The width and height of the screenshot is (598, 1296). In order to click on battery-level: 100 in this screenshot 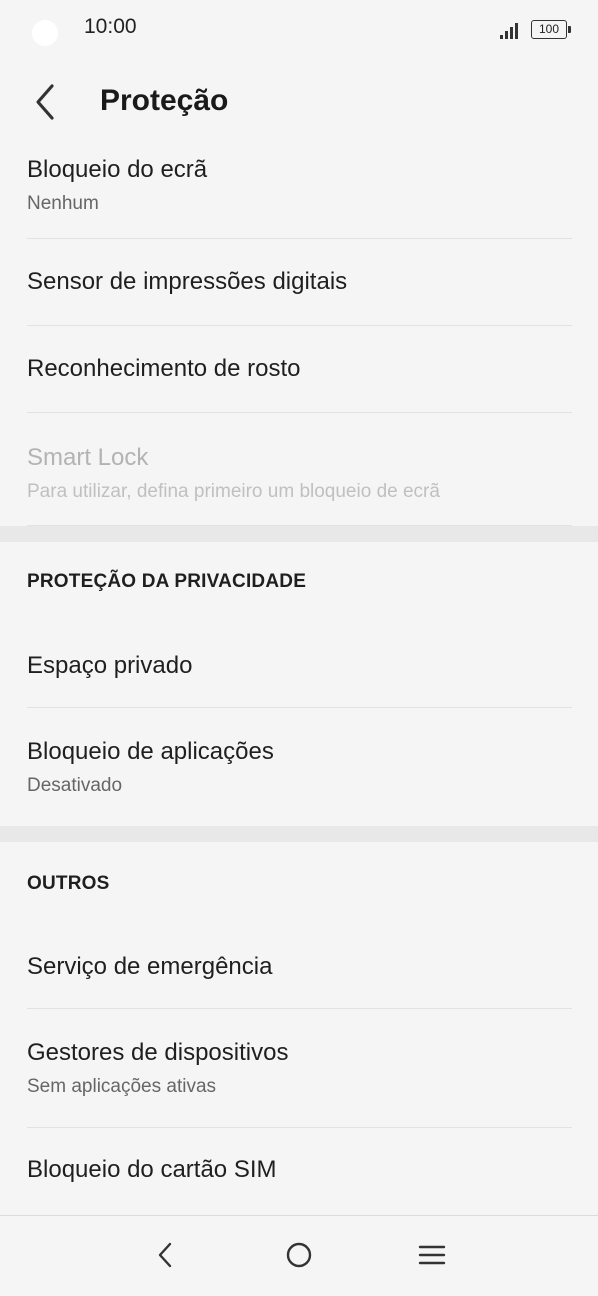, I will do `click(549, 29)`.